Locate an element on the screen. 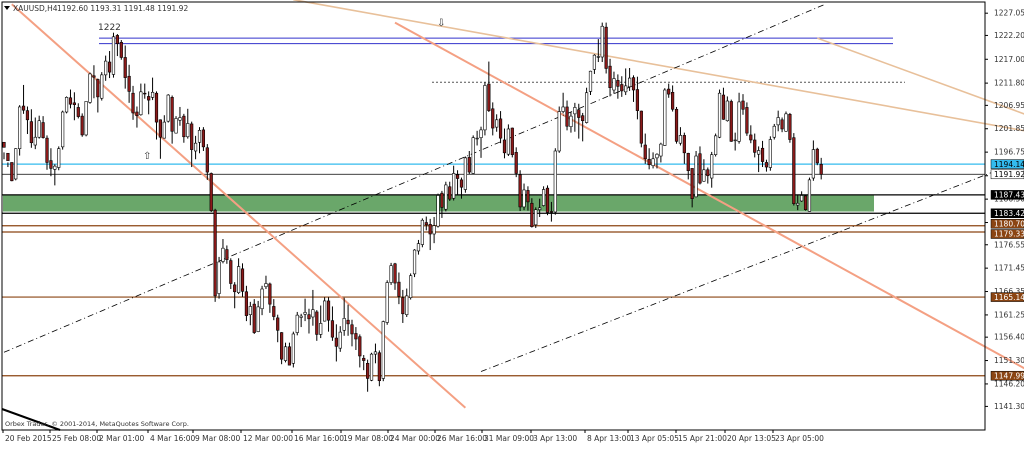 This screenshot has width=1024, height=451. x-tick-label: 12 Mar 00:00 is located at coordinates (268, 438).